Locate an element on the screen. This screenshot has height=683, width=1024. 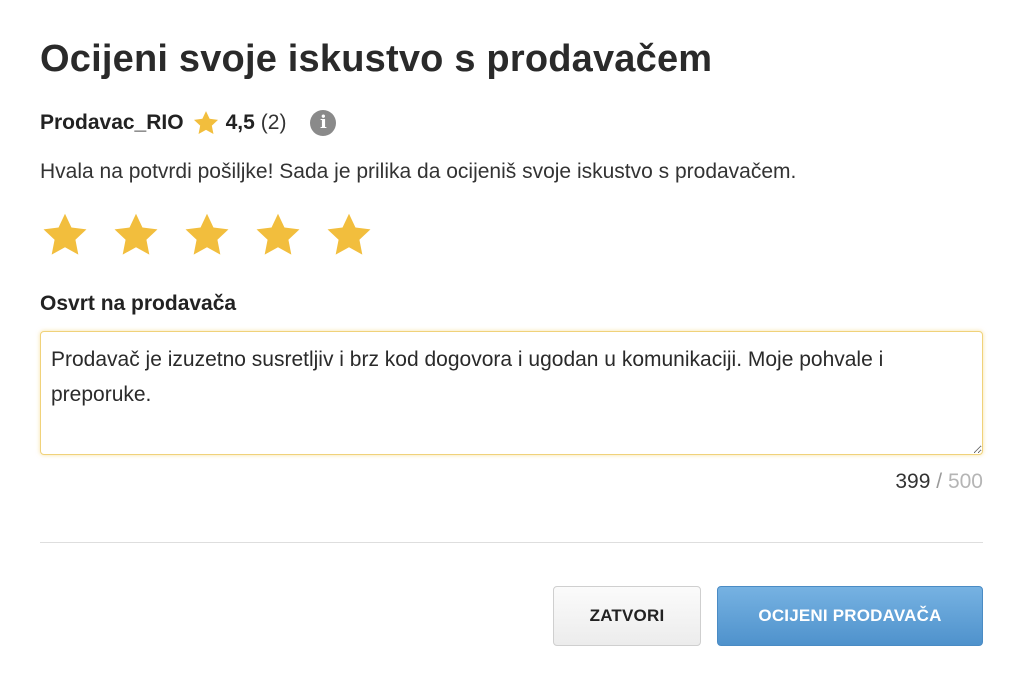
character-counter: 399 / 500 is located at coordinates (939, 482).